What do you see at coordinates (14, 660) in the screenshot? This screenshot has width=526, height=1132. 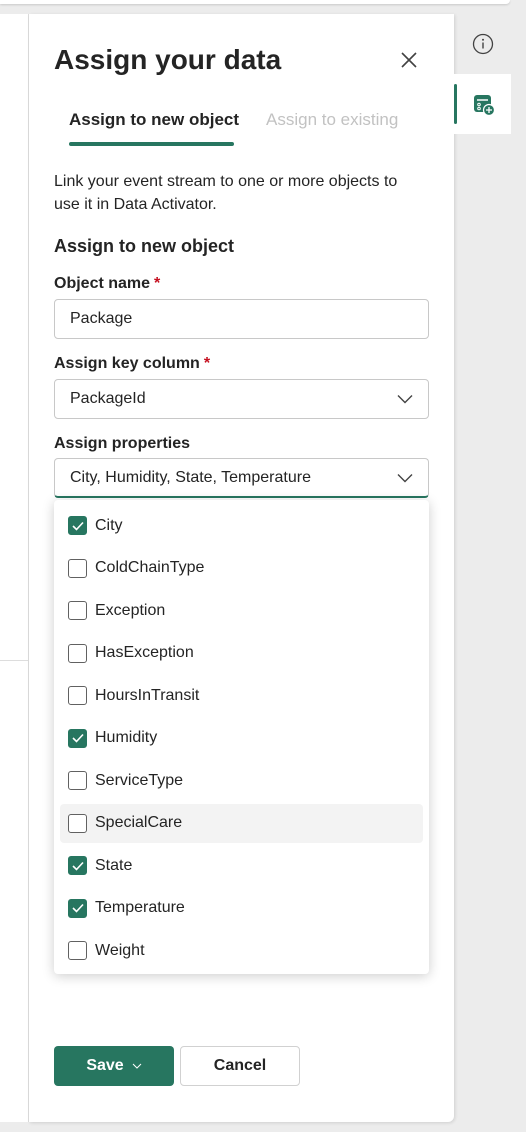 I see `divider` at bounding box center [14, 660].